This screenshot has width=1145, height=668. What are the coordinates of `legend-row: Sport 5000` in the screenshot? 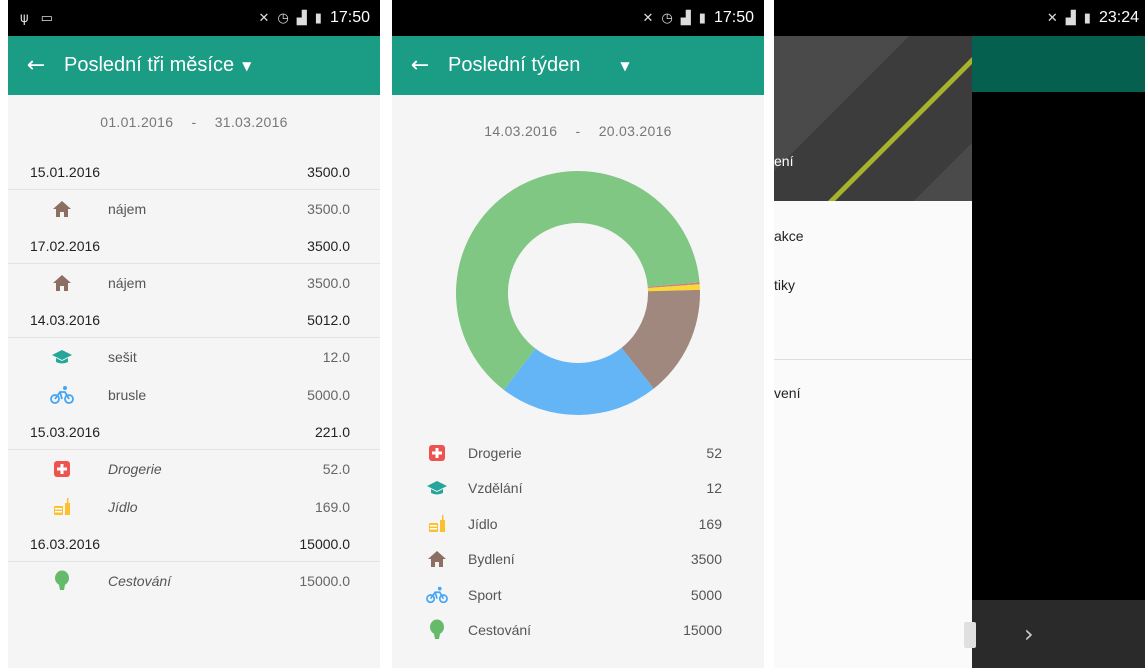 It's located at (578, 595).